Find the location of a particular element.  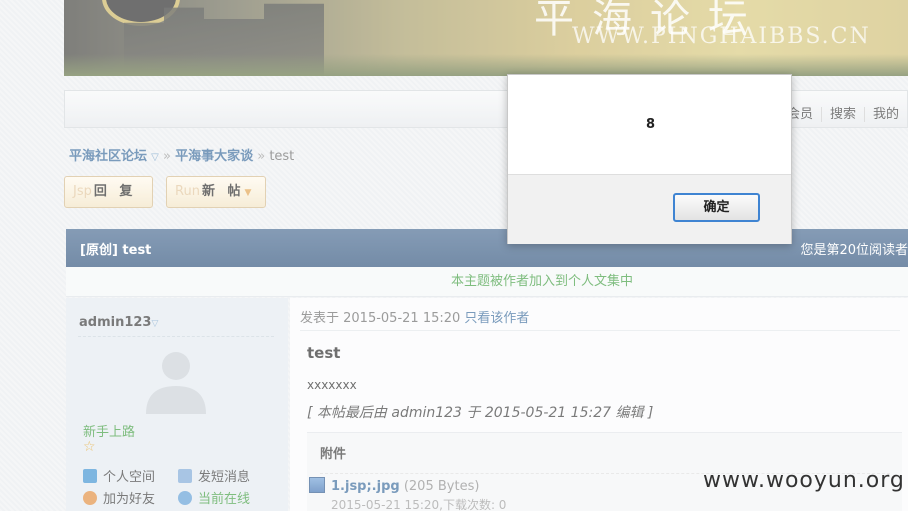

alert-message: 8 is located at coordinates (650, 124).